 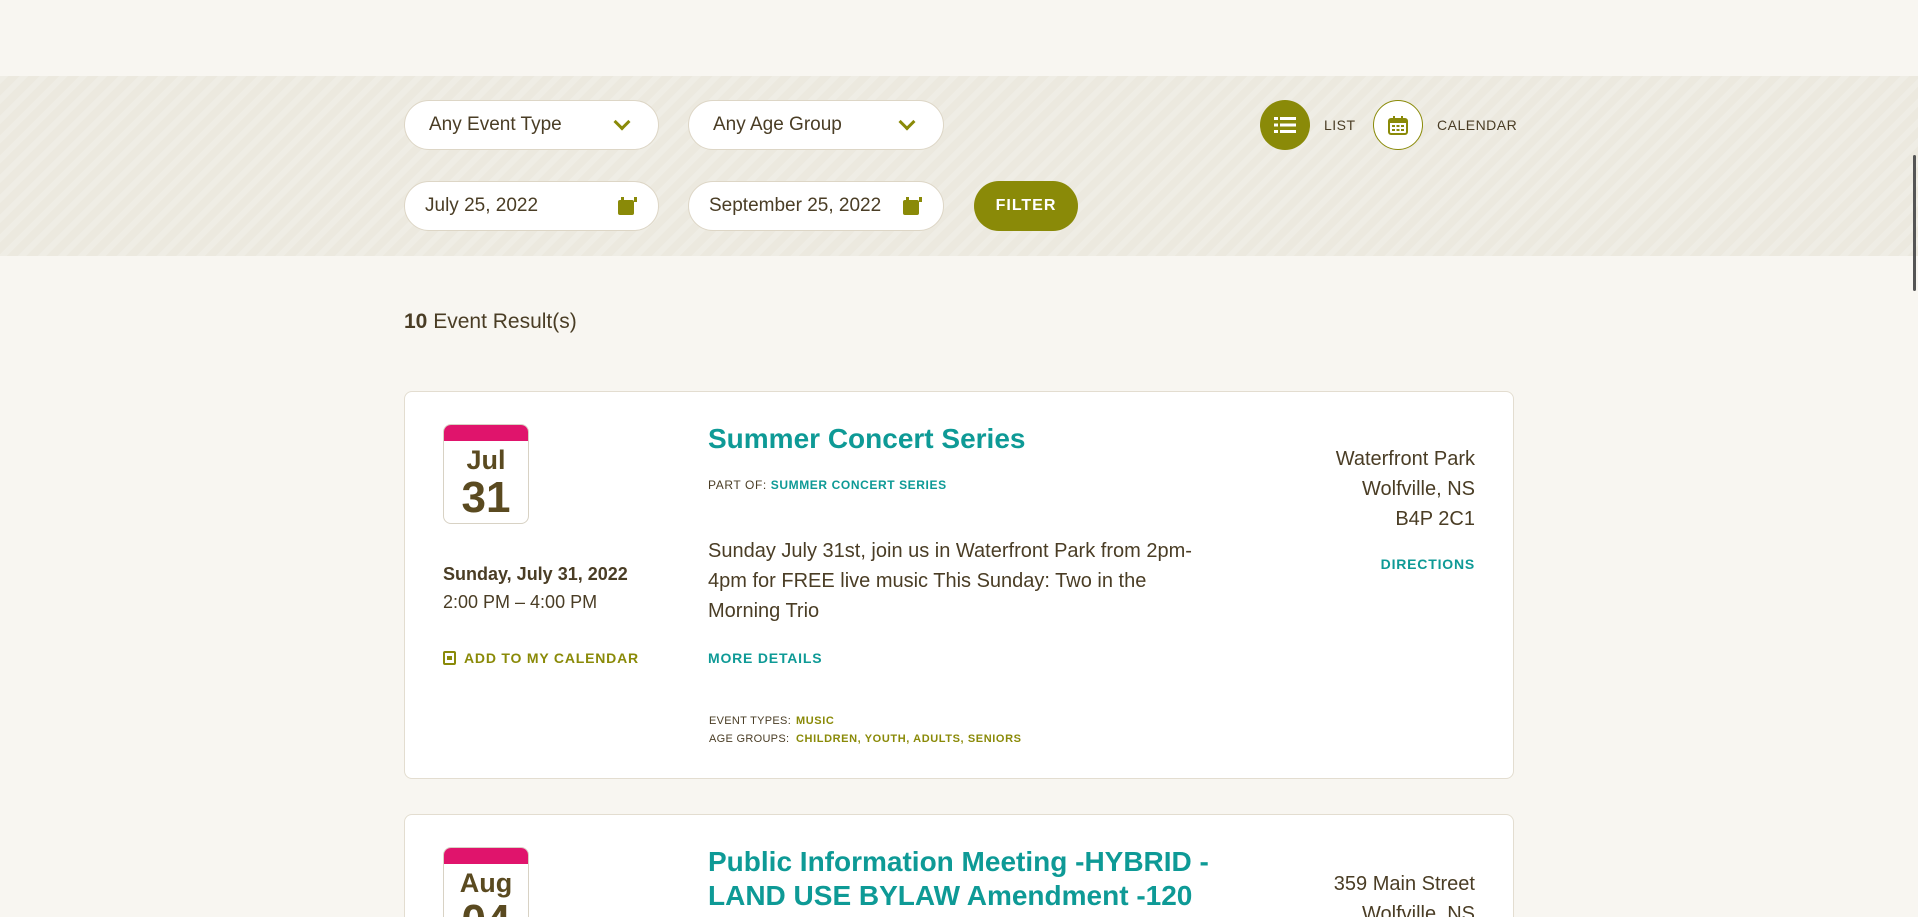 What do you see at coordinates (909, 739) in the screenshot?
I see `age-groups-value: CHILDREN, YOUTH, ADULTS, SENIORS` at bounding box center [909, 739].